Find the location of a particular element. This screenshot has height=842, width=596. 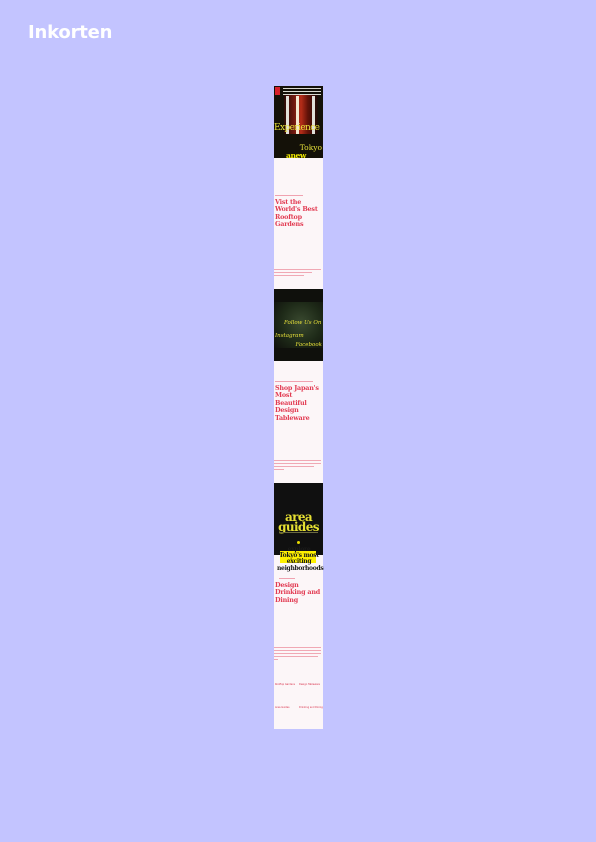

footer-link: Design Tableware is located at coordinates (309, 684).